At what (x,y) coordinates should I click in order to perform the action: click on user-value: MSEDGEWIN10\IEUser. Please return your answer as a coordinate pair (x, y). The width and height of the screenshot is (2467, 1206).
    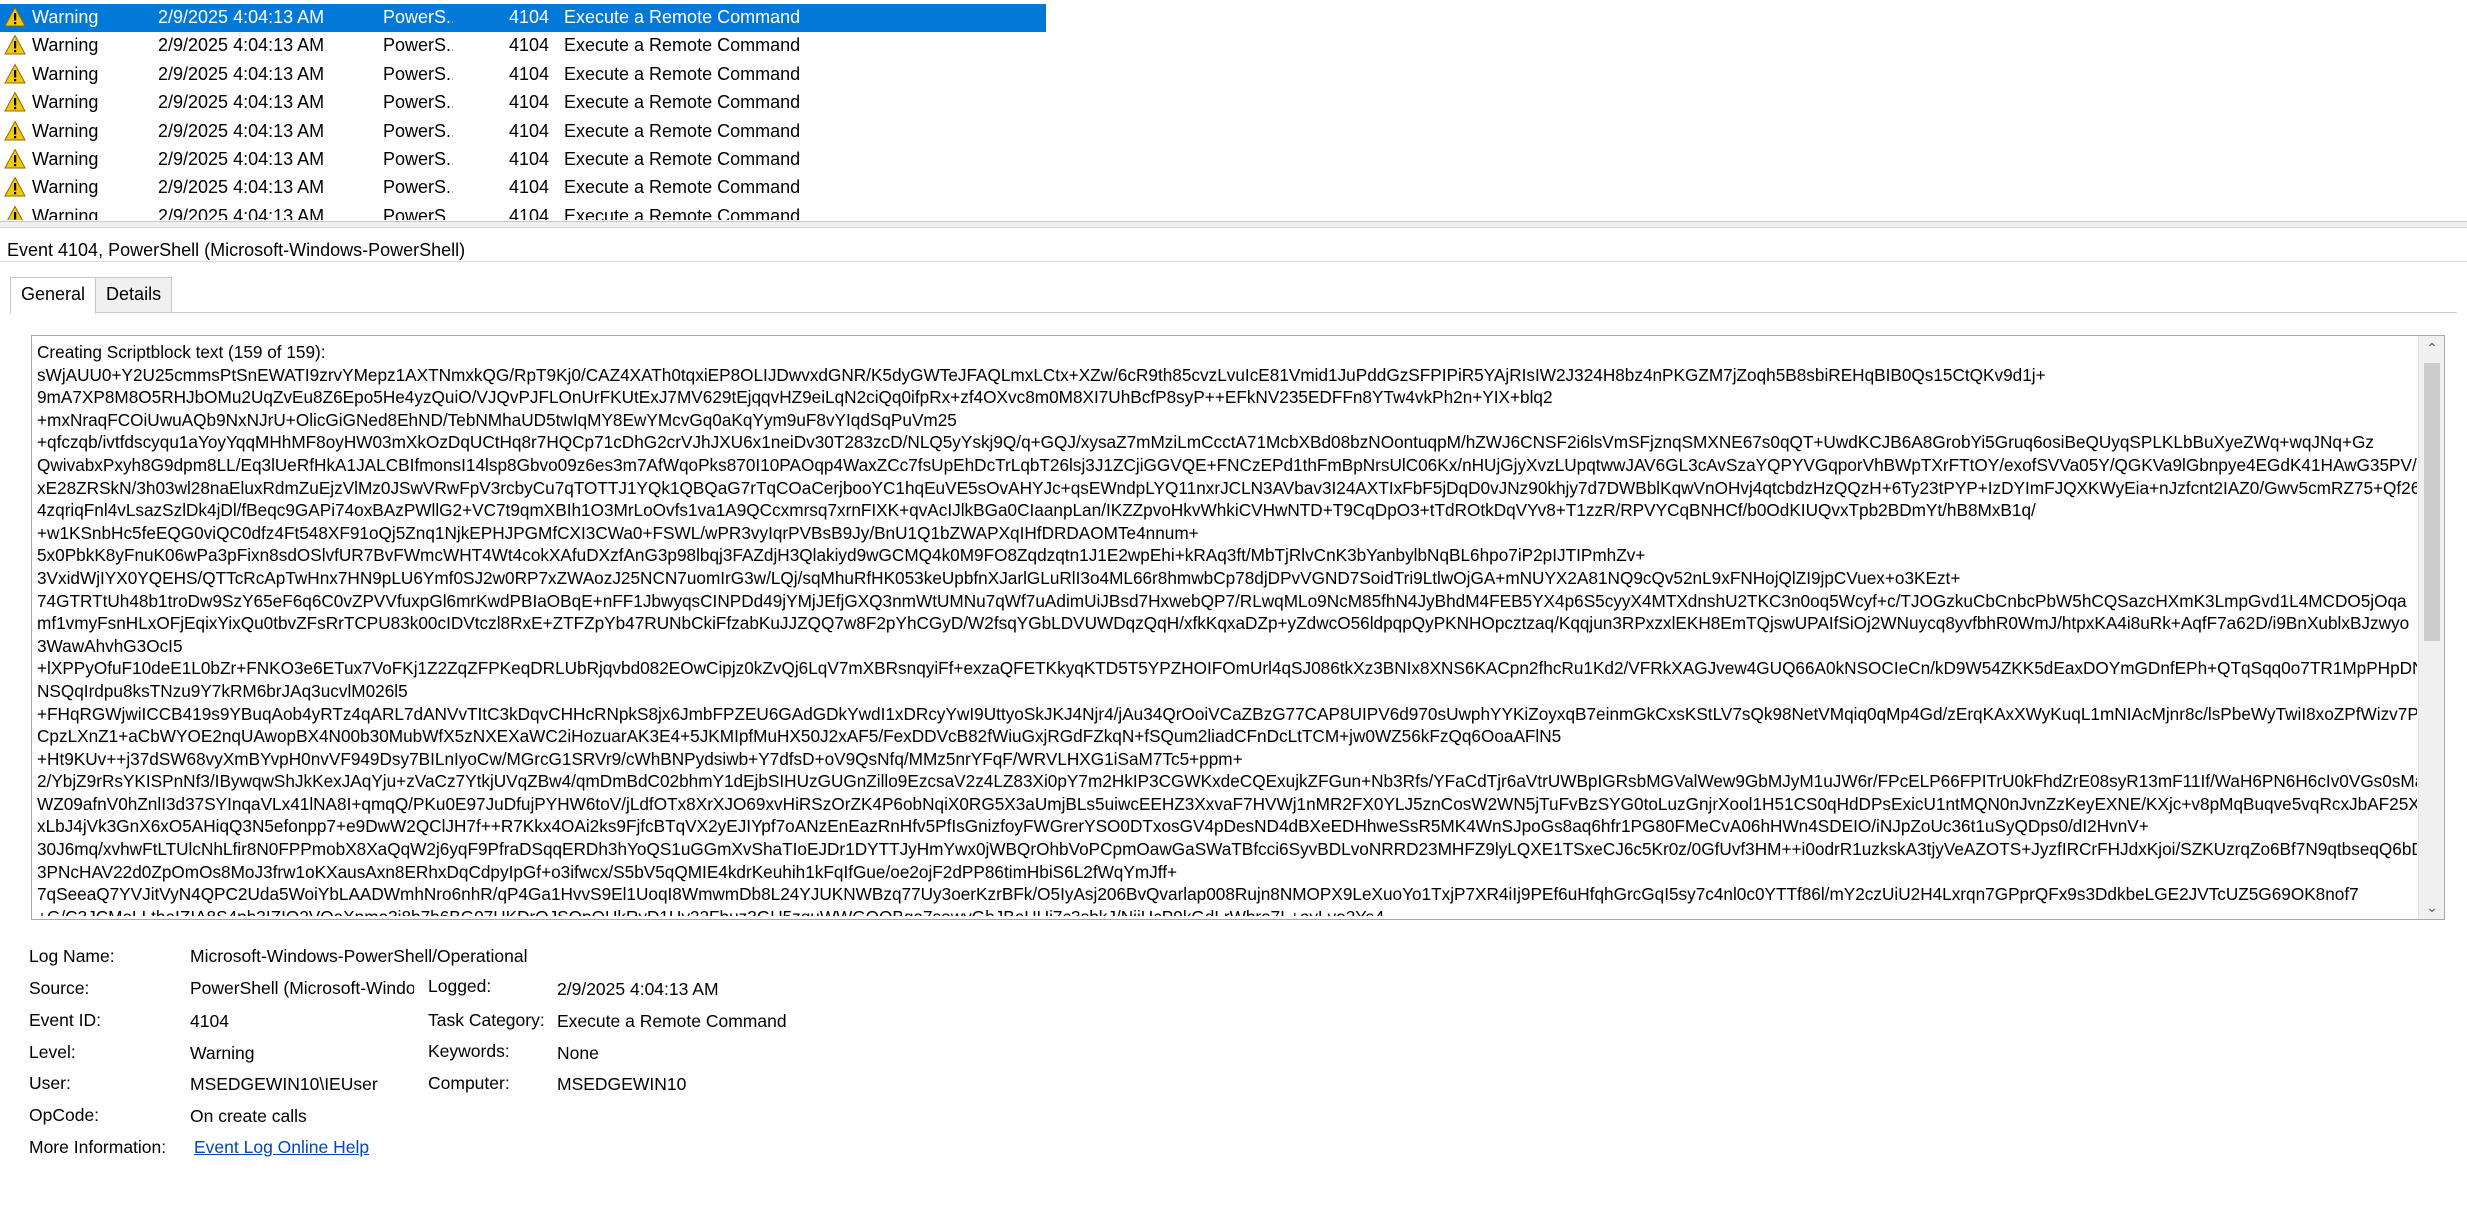
    Looking at the image, I should click on (284, 1084).